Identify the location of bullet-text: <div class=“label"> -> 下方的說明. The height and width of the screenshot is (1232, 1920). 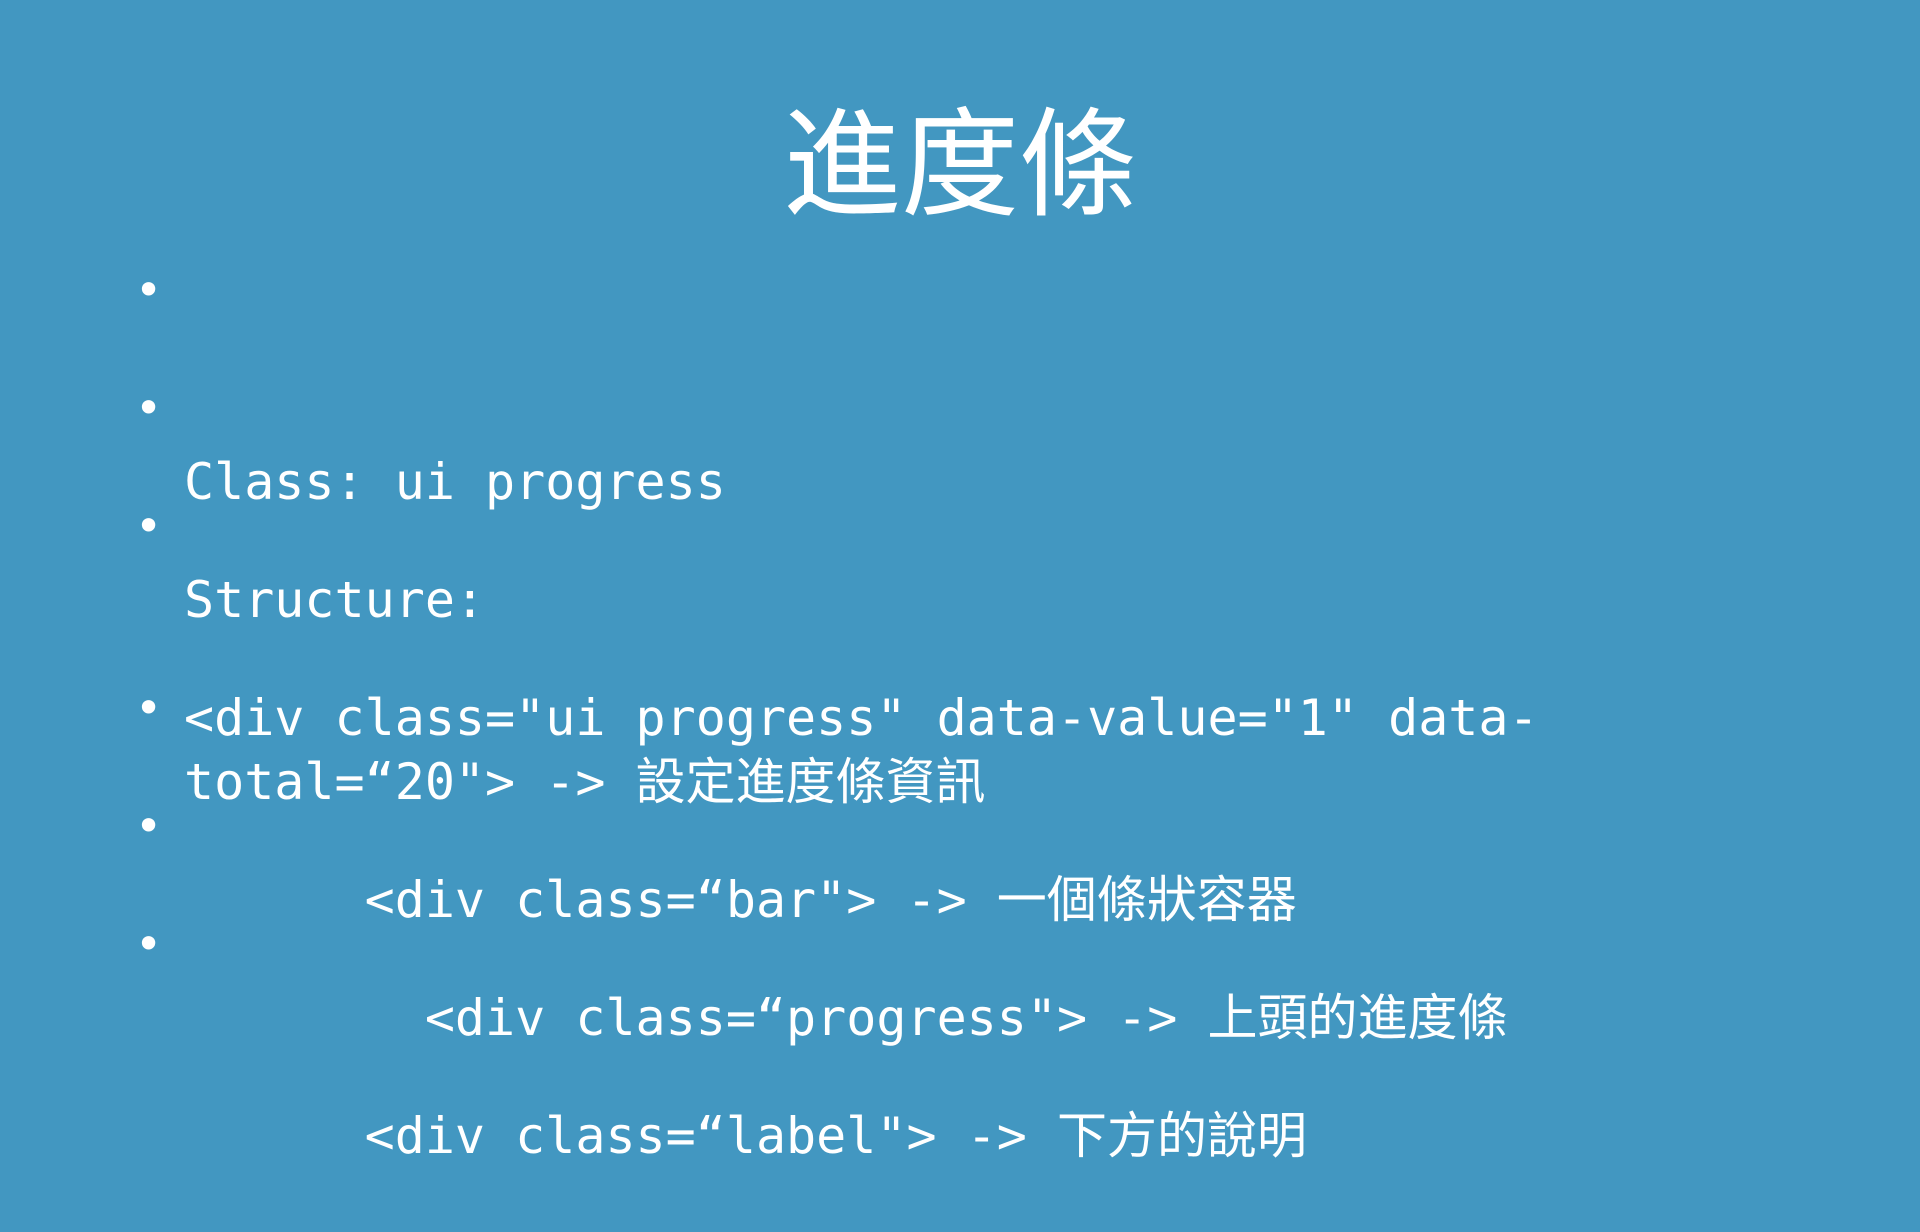
(745, 1136).